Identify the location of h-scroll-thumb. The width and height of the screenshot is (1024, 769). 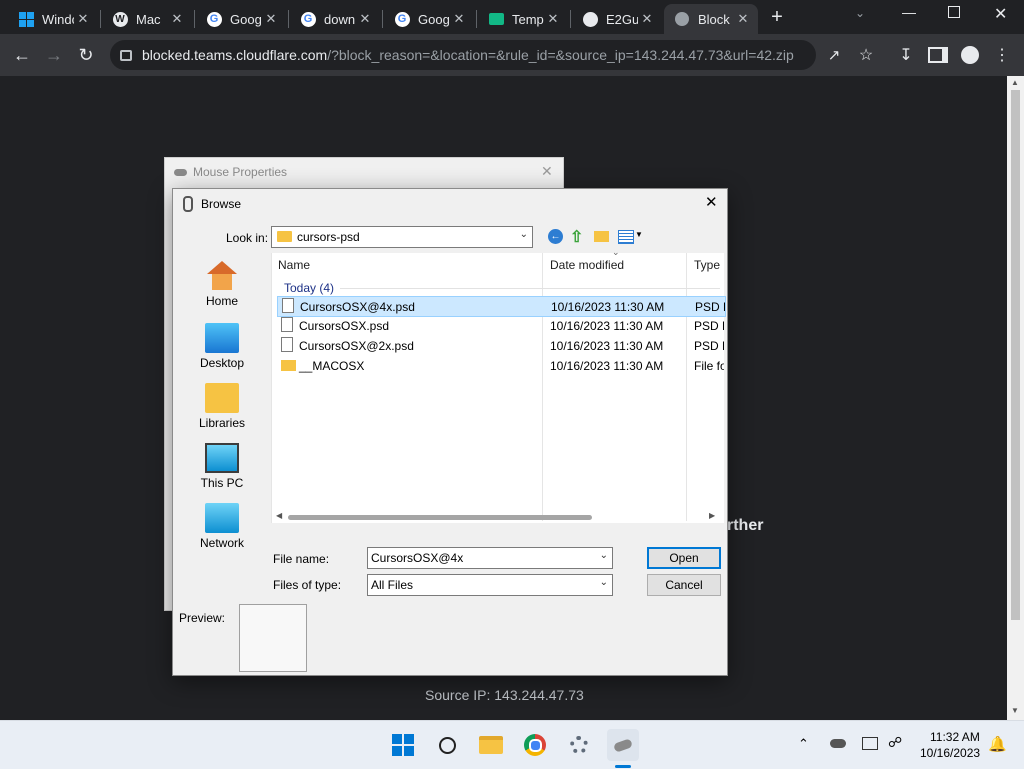
(440, 517).